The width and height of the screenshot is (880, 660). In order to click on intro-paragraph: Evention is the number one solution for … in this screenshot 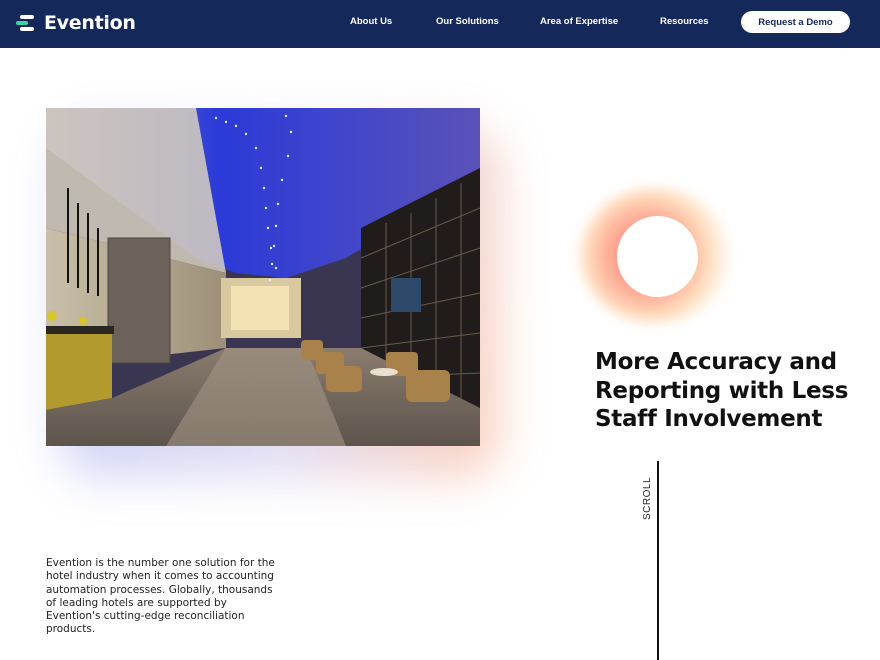, I will do `click(160, 596)`.